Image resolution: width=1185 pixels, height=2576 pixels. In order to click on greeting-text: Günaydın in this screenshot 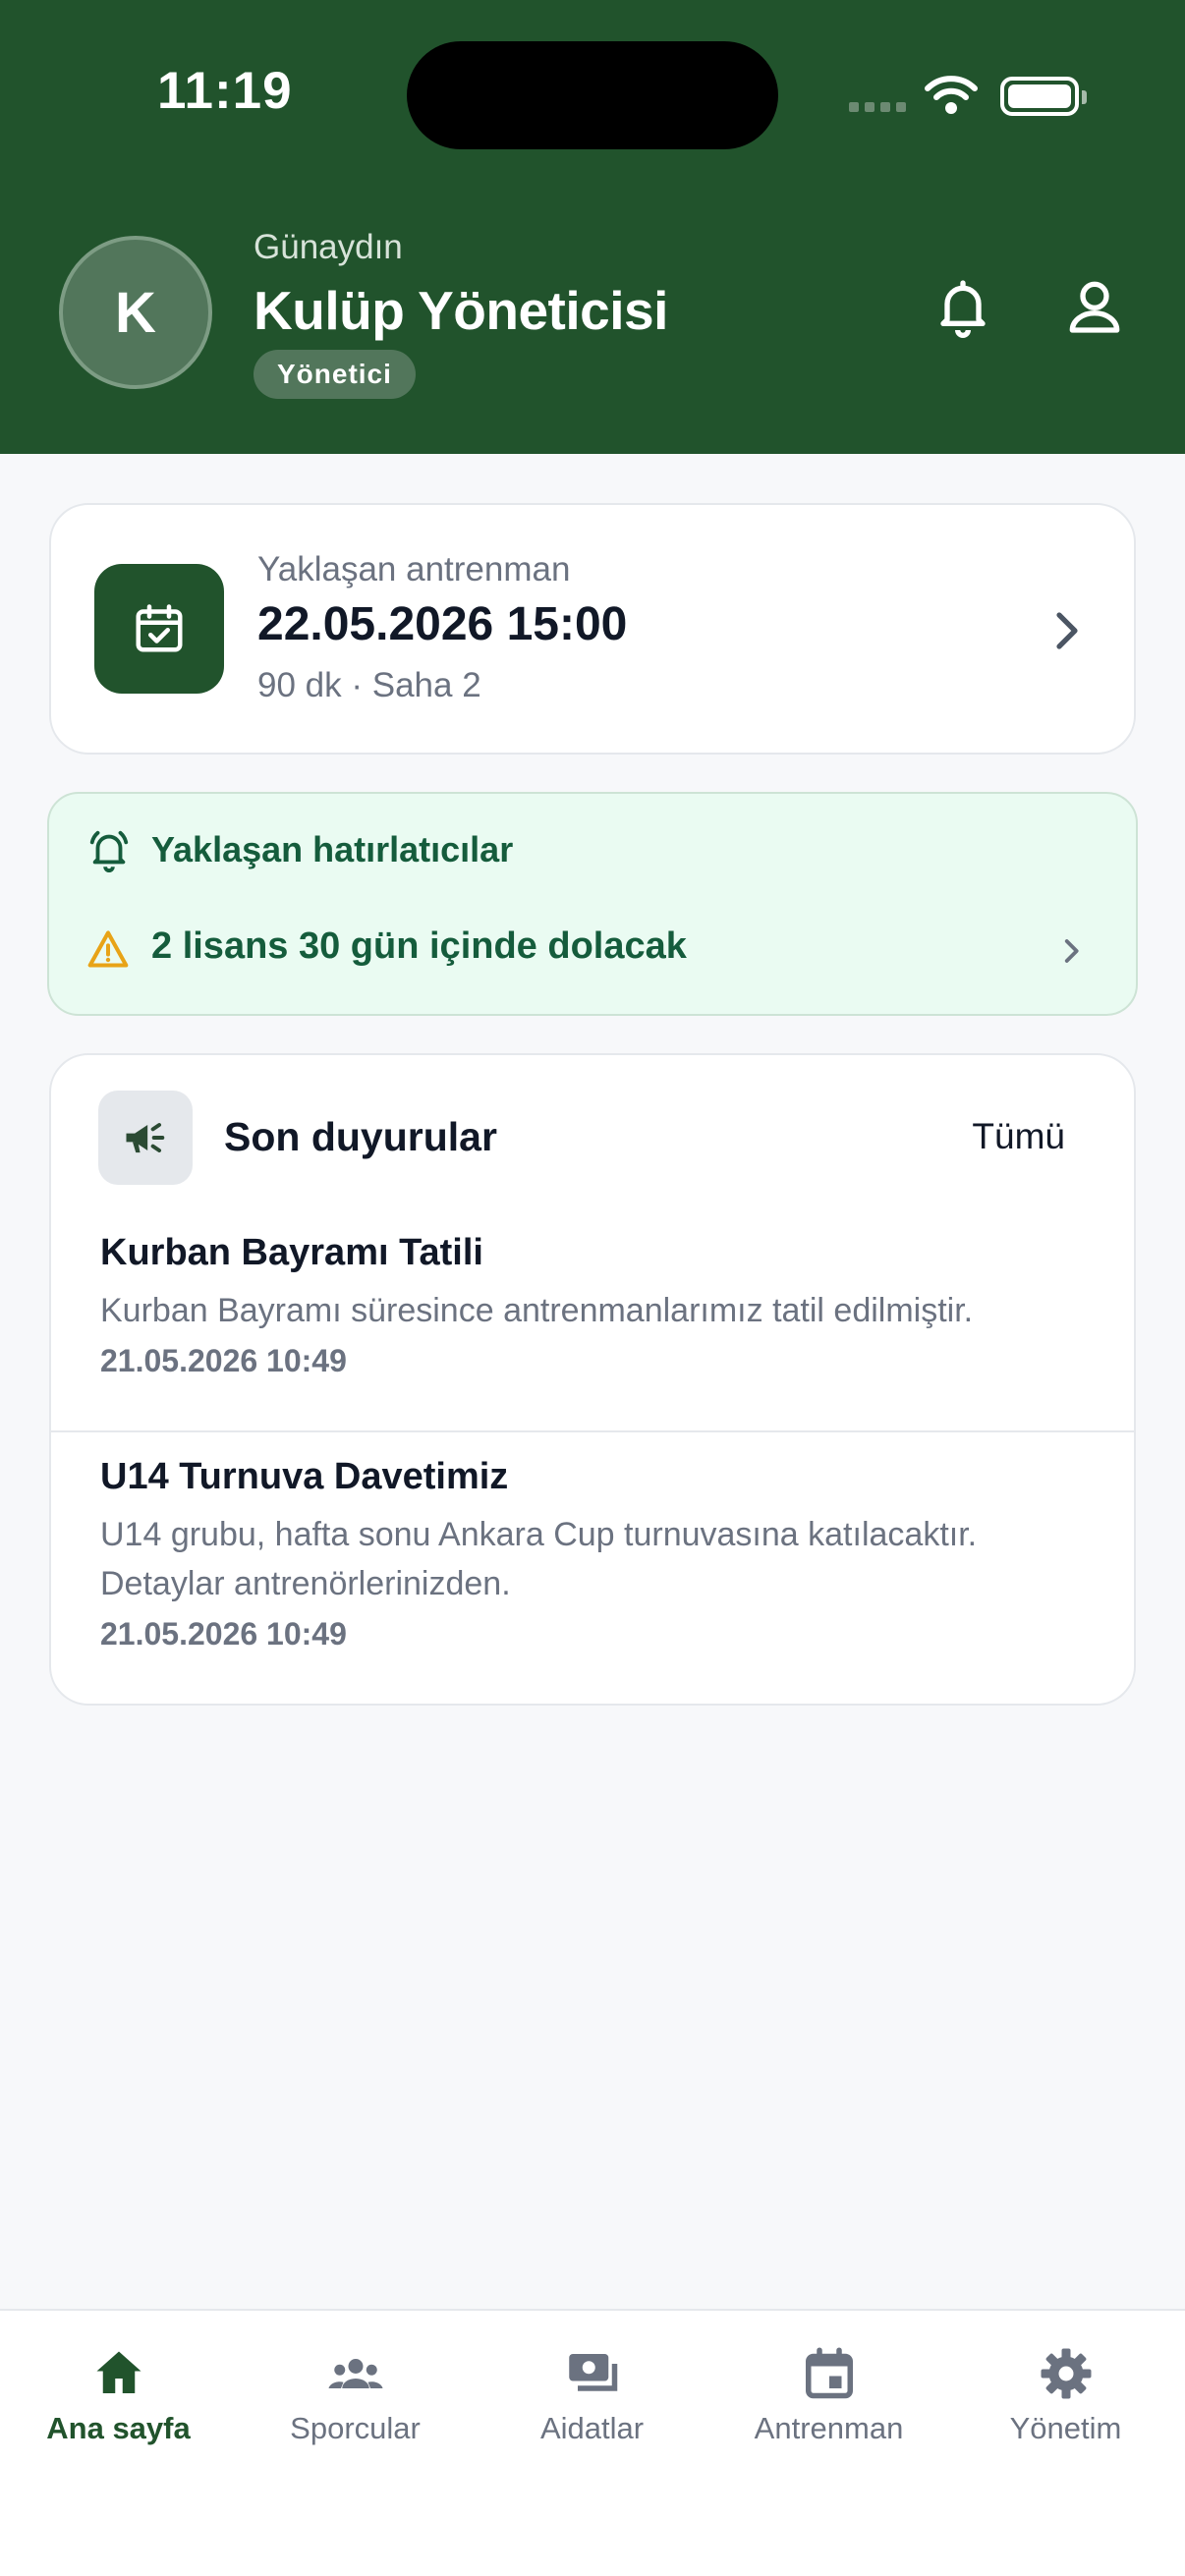, I will do `click(328, 247)`.